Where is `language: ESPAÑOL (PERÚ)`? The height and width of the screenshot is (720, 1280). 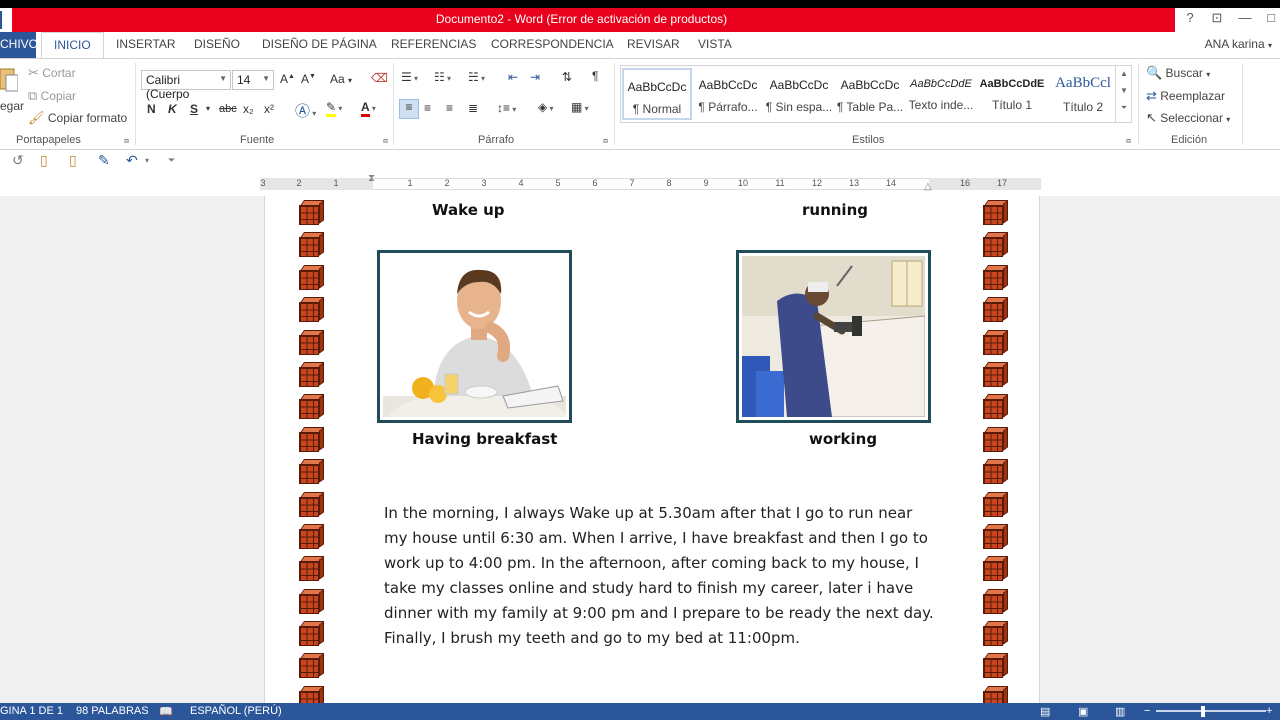
language: ESPAÑOL (PERÚ) is located at coordinates (236, 711).